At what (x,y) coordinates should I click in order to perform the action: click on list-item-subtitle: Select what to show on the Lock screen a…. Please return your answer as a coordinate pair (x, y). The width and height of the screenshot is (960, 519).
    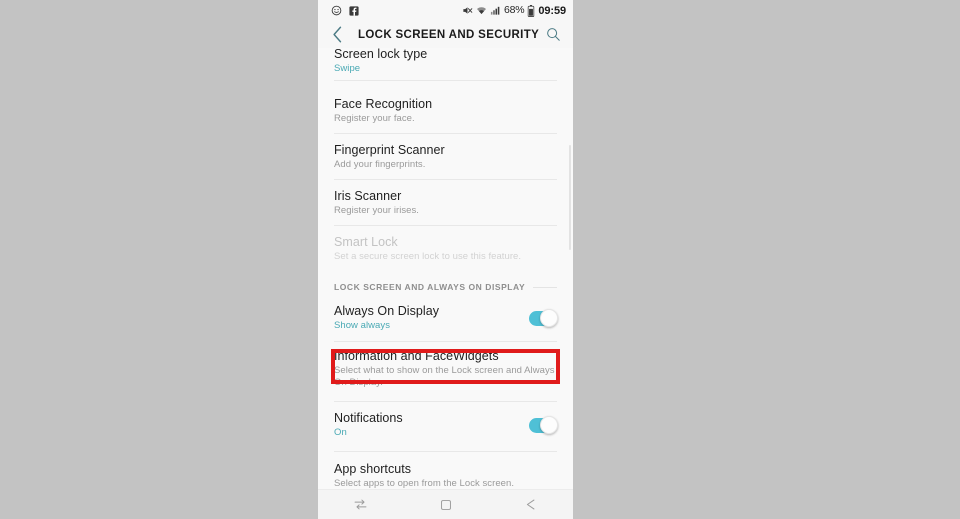
    Looking at the image, I should click on (444, 376).